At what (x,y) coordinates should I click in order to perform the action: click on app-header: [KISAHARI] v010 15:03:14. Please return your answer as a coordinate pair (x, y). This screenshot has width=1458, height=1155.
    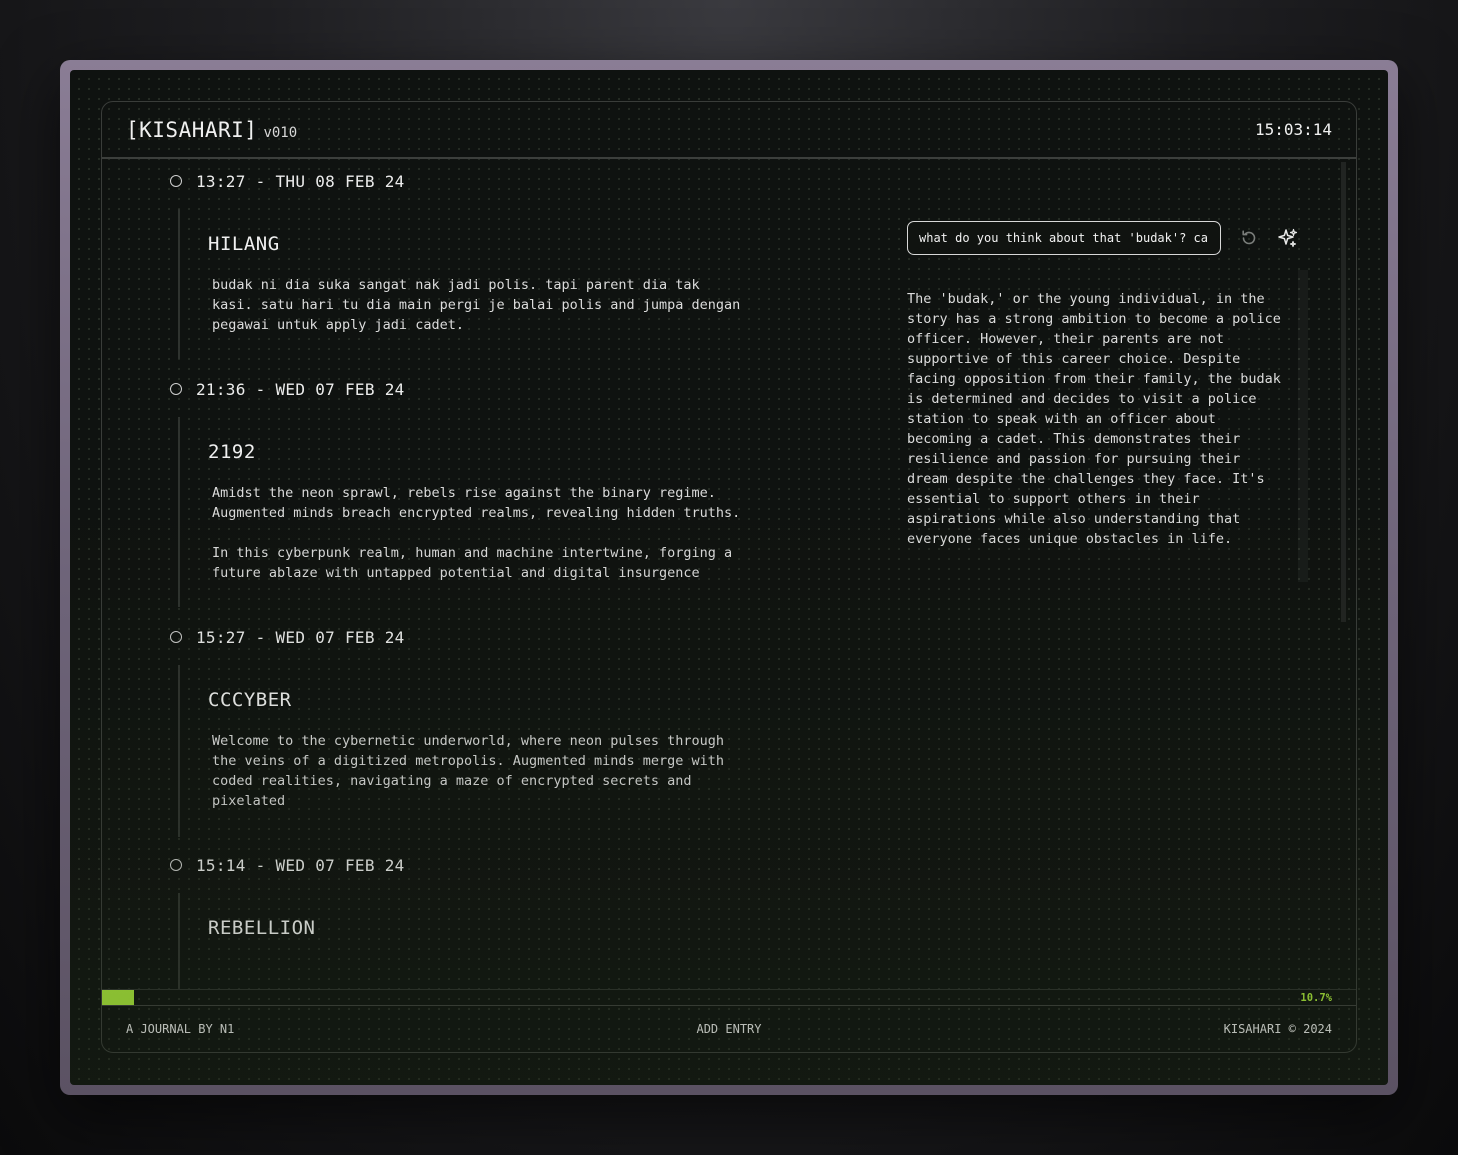
    Looking at the image, I should click on (729, 130).